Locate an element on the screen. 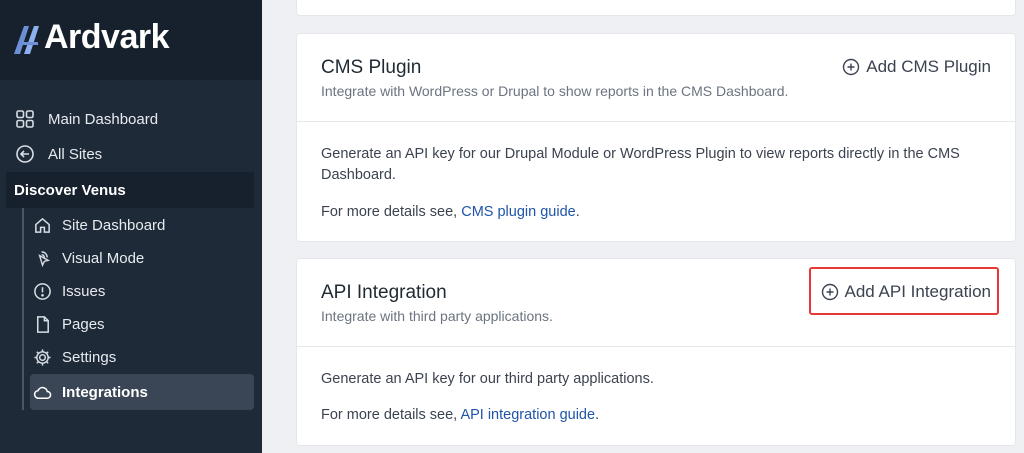  sidebar-item-all-sites: All Sites is located at coordinates (134, 154).